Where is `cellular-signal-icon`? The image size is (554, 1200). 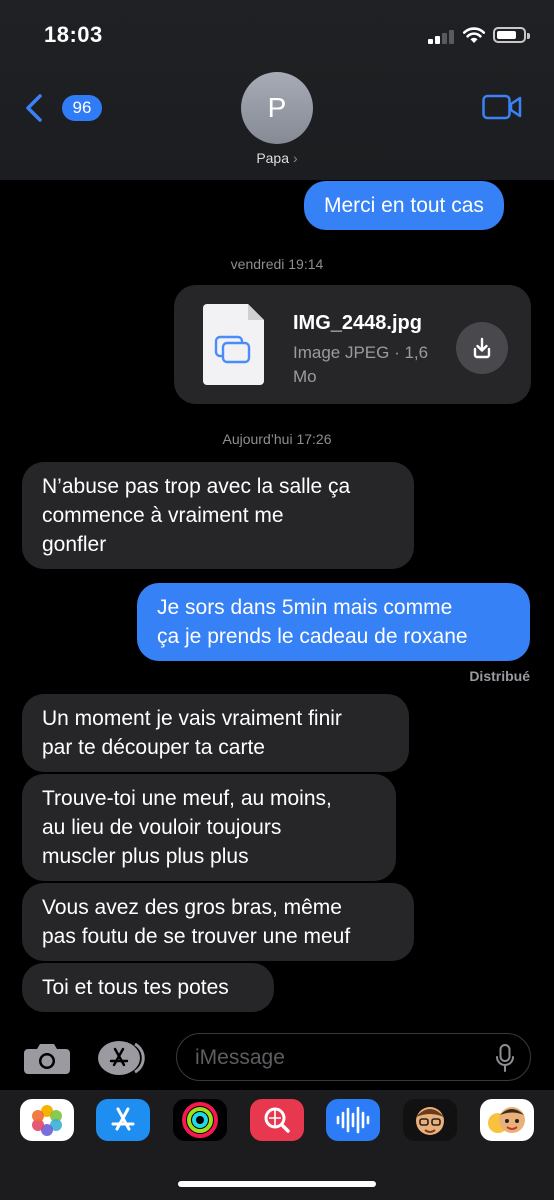 cellular-signal-icon is located at coordinates (441, 37).